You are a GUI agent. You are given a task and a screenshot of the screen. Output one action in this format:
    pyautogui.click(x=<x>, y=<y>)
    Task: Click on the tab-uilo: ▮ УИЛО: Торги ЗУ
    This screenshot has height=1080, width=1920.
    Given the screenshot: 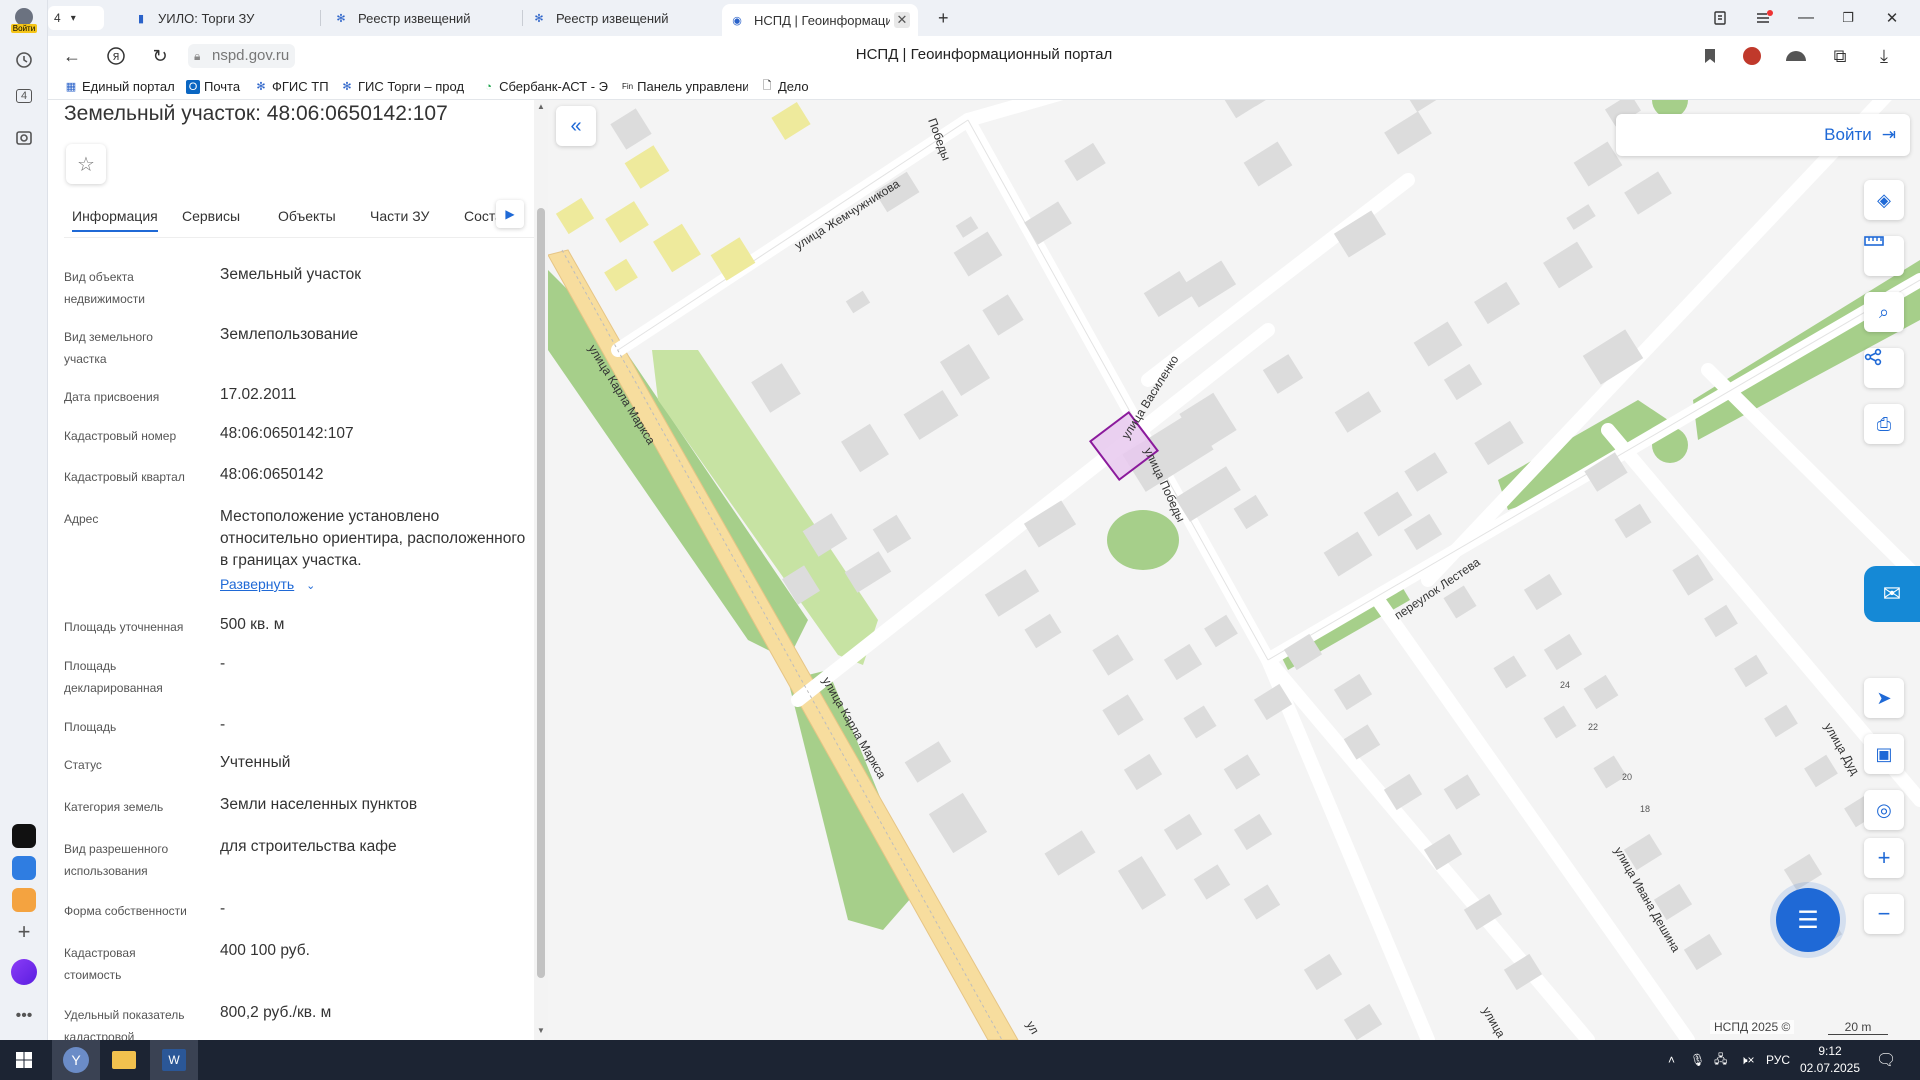 What is the action you would take?
    pyautogui.click(x=221, y=18)
    